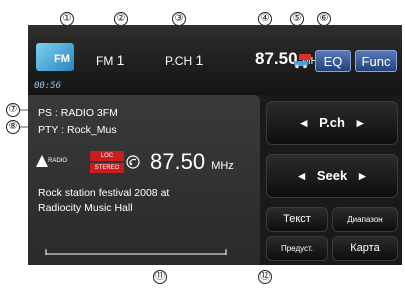 This screenshot has height=293, width=405. I want to click on main-frequency: 87.50 MHz, so click(192, 162).